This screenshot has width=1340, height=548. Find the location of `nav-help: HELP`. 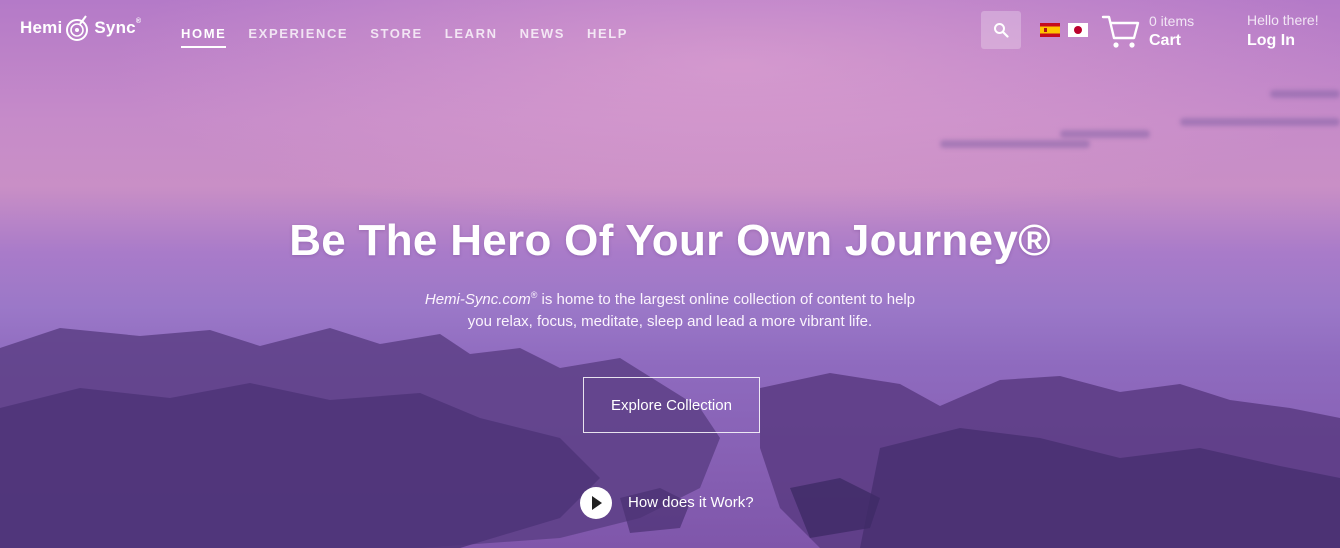

nav-help: HELP is located at coordinates (607, 37).